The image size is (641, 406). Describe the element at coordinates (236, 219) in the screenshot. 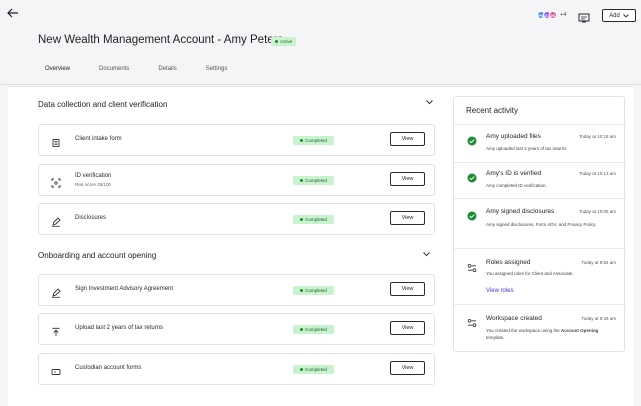

I see `task-card-disclosures: Disclosures Completed View` at that location.